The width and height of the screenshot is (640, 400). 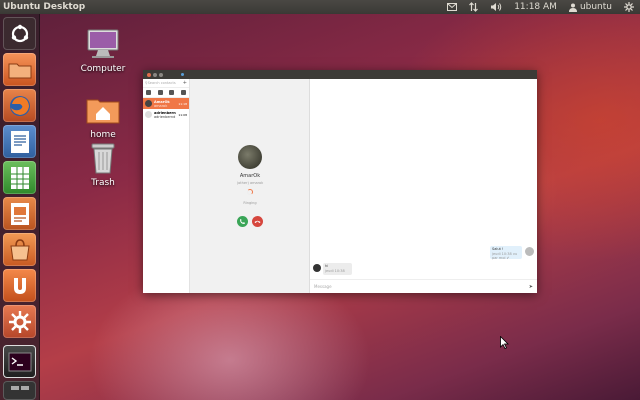 I want to click on contact-status: adrienbernd, so click(x=165, y=116).